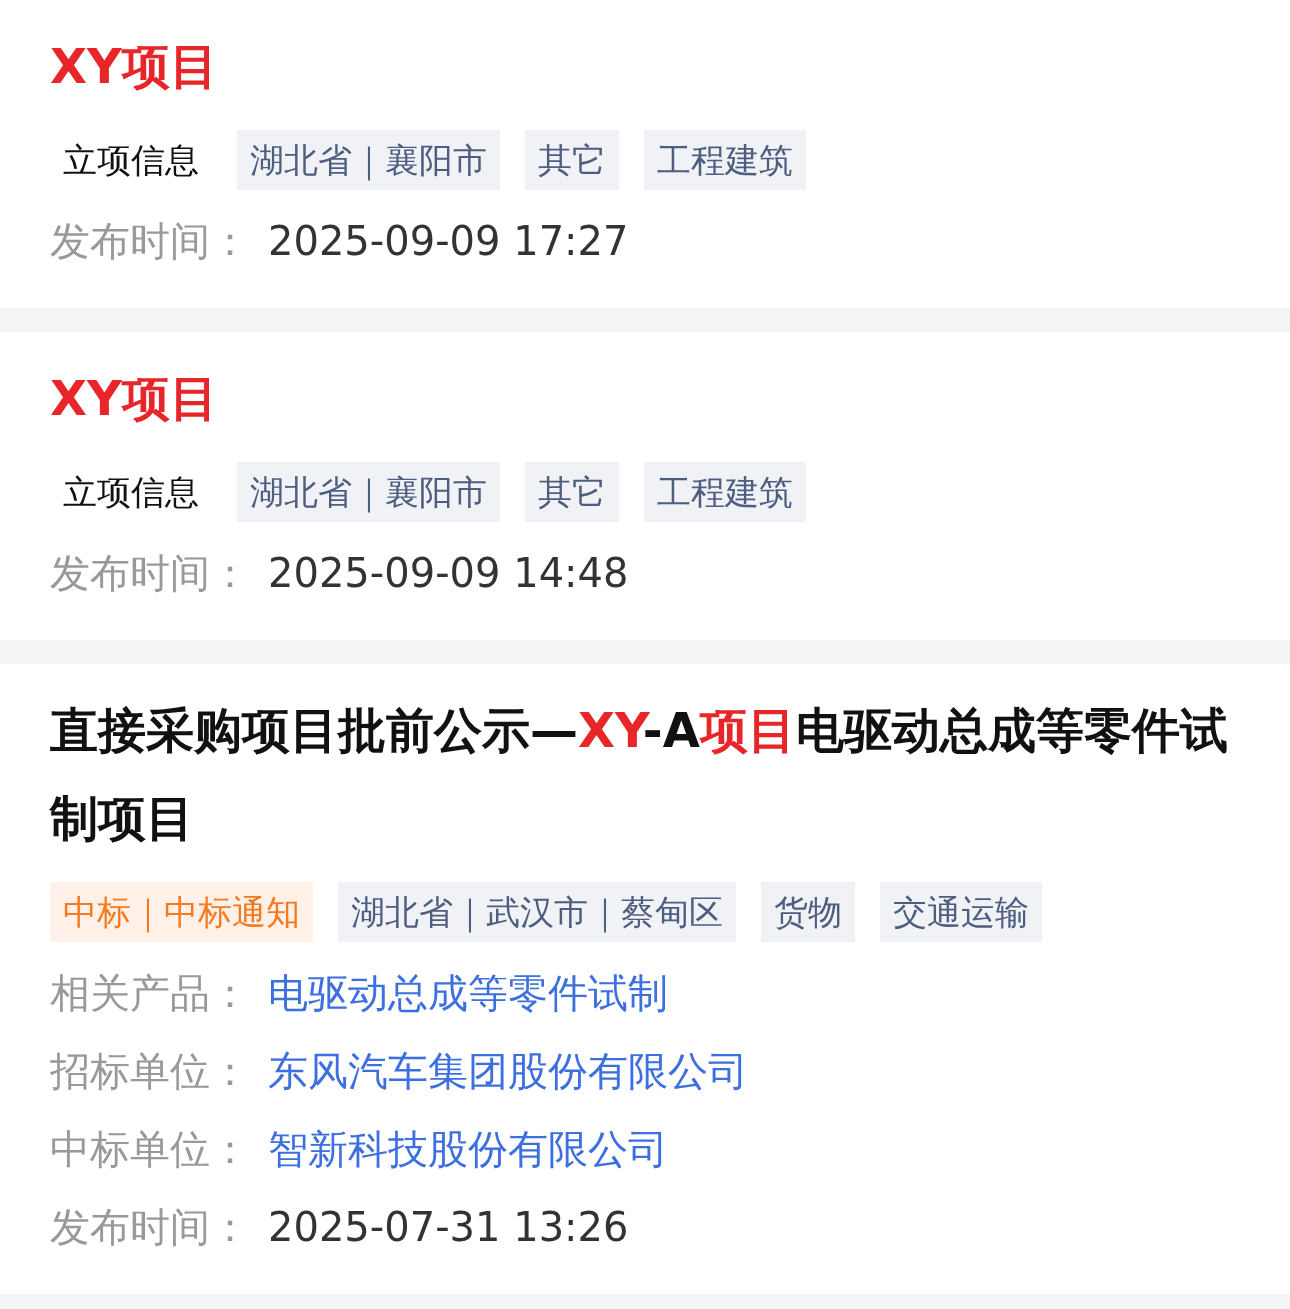 The image size is (1290, 1309). What do you see at coordinates (150, 993) in the screenshot?
I see `field-label: 相关产品：` at bounding box center [150, 993].